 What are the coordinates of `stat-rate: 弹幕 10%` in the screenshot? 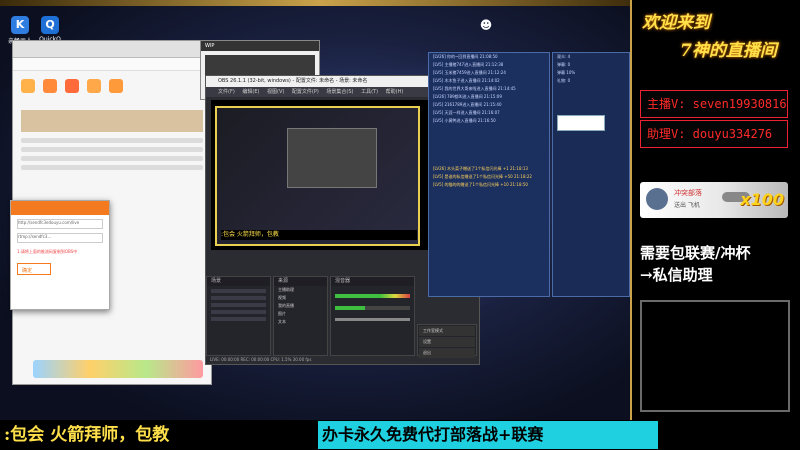 It's located at (566, 72).